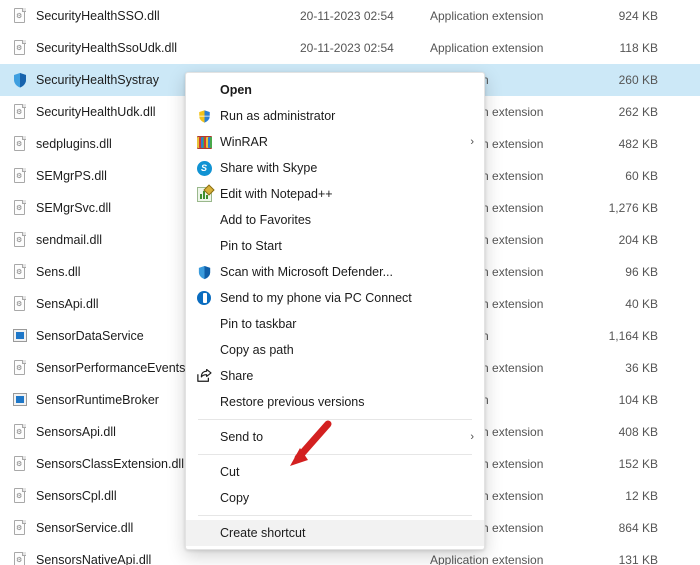 The height and width of the screenshot is (565, 700). Describe the element at coordinates (205, 192) in the screenshot. I see `notepadpp-icon` at that location.